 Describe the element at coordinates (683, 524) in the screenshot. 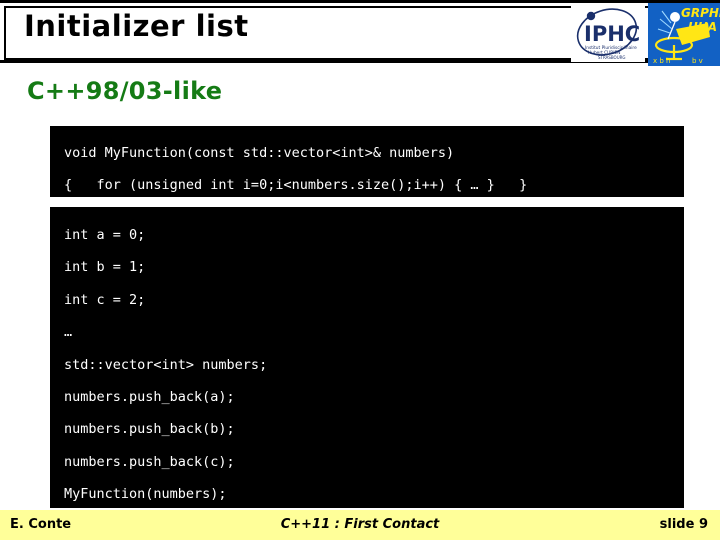

I see `footer-slide-number: slide 9` at that location.